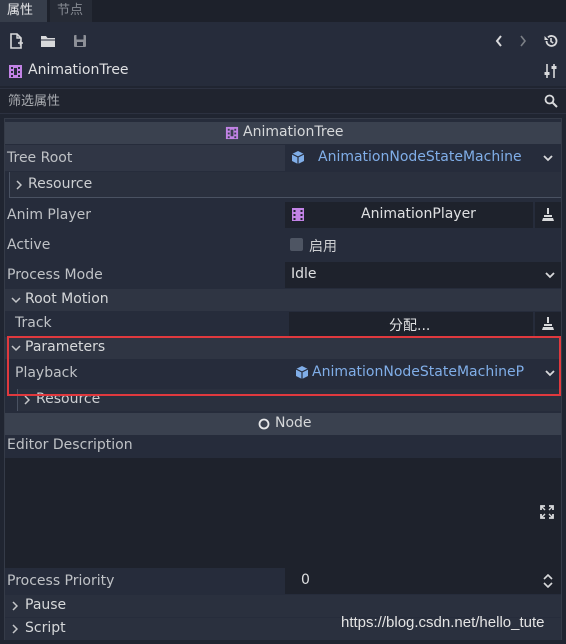  I want to click on object-history-icon, so click(551, 41).